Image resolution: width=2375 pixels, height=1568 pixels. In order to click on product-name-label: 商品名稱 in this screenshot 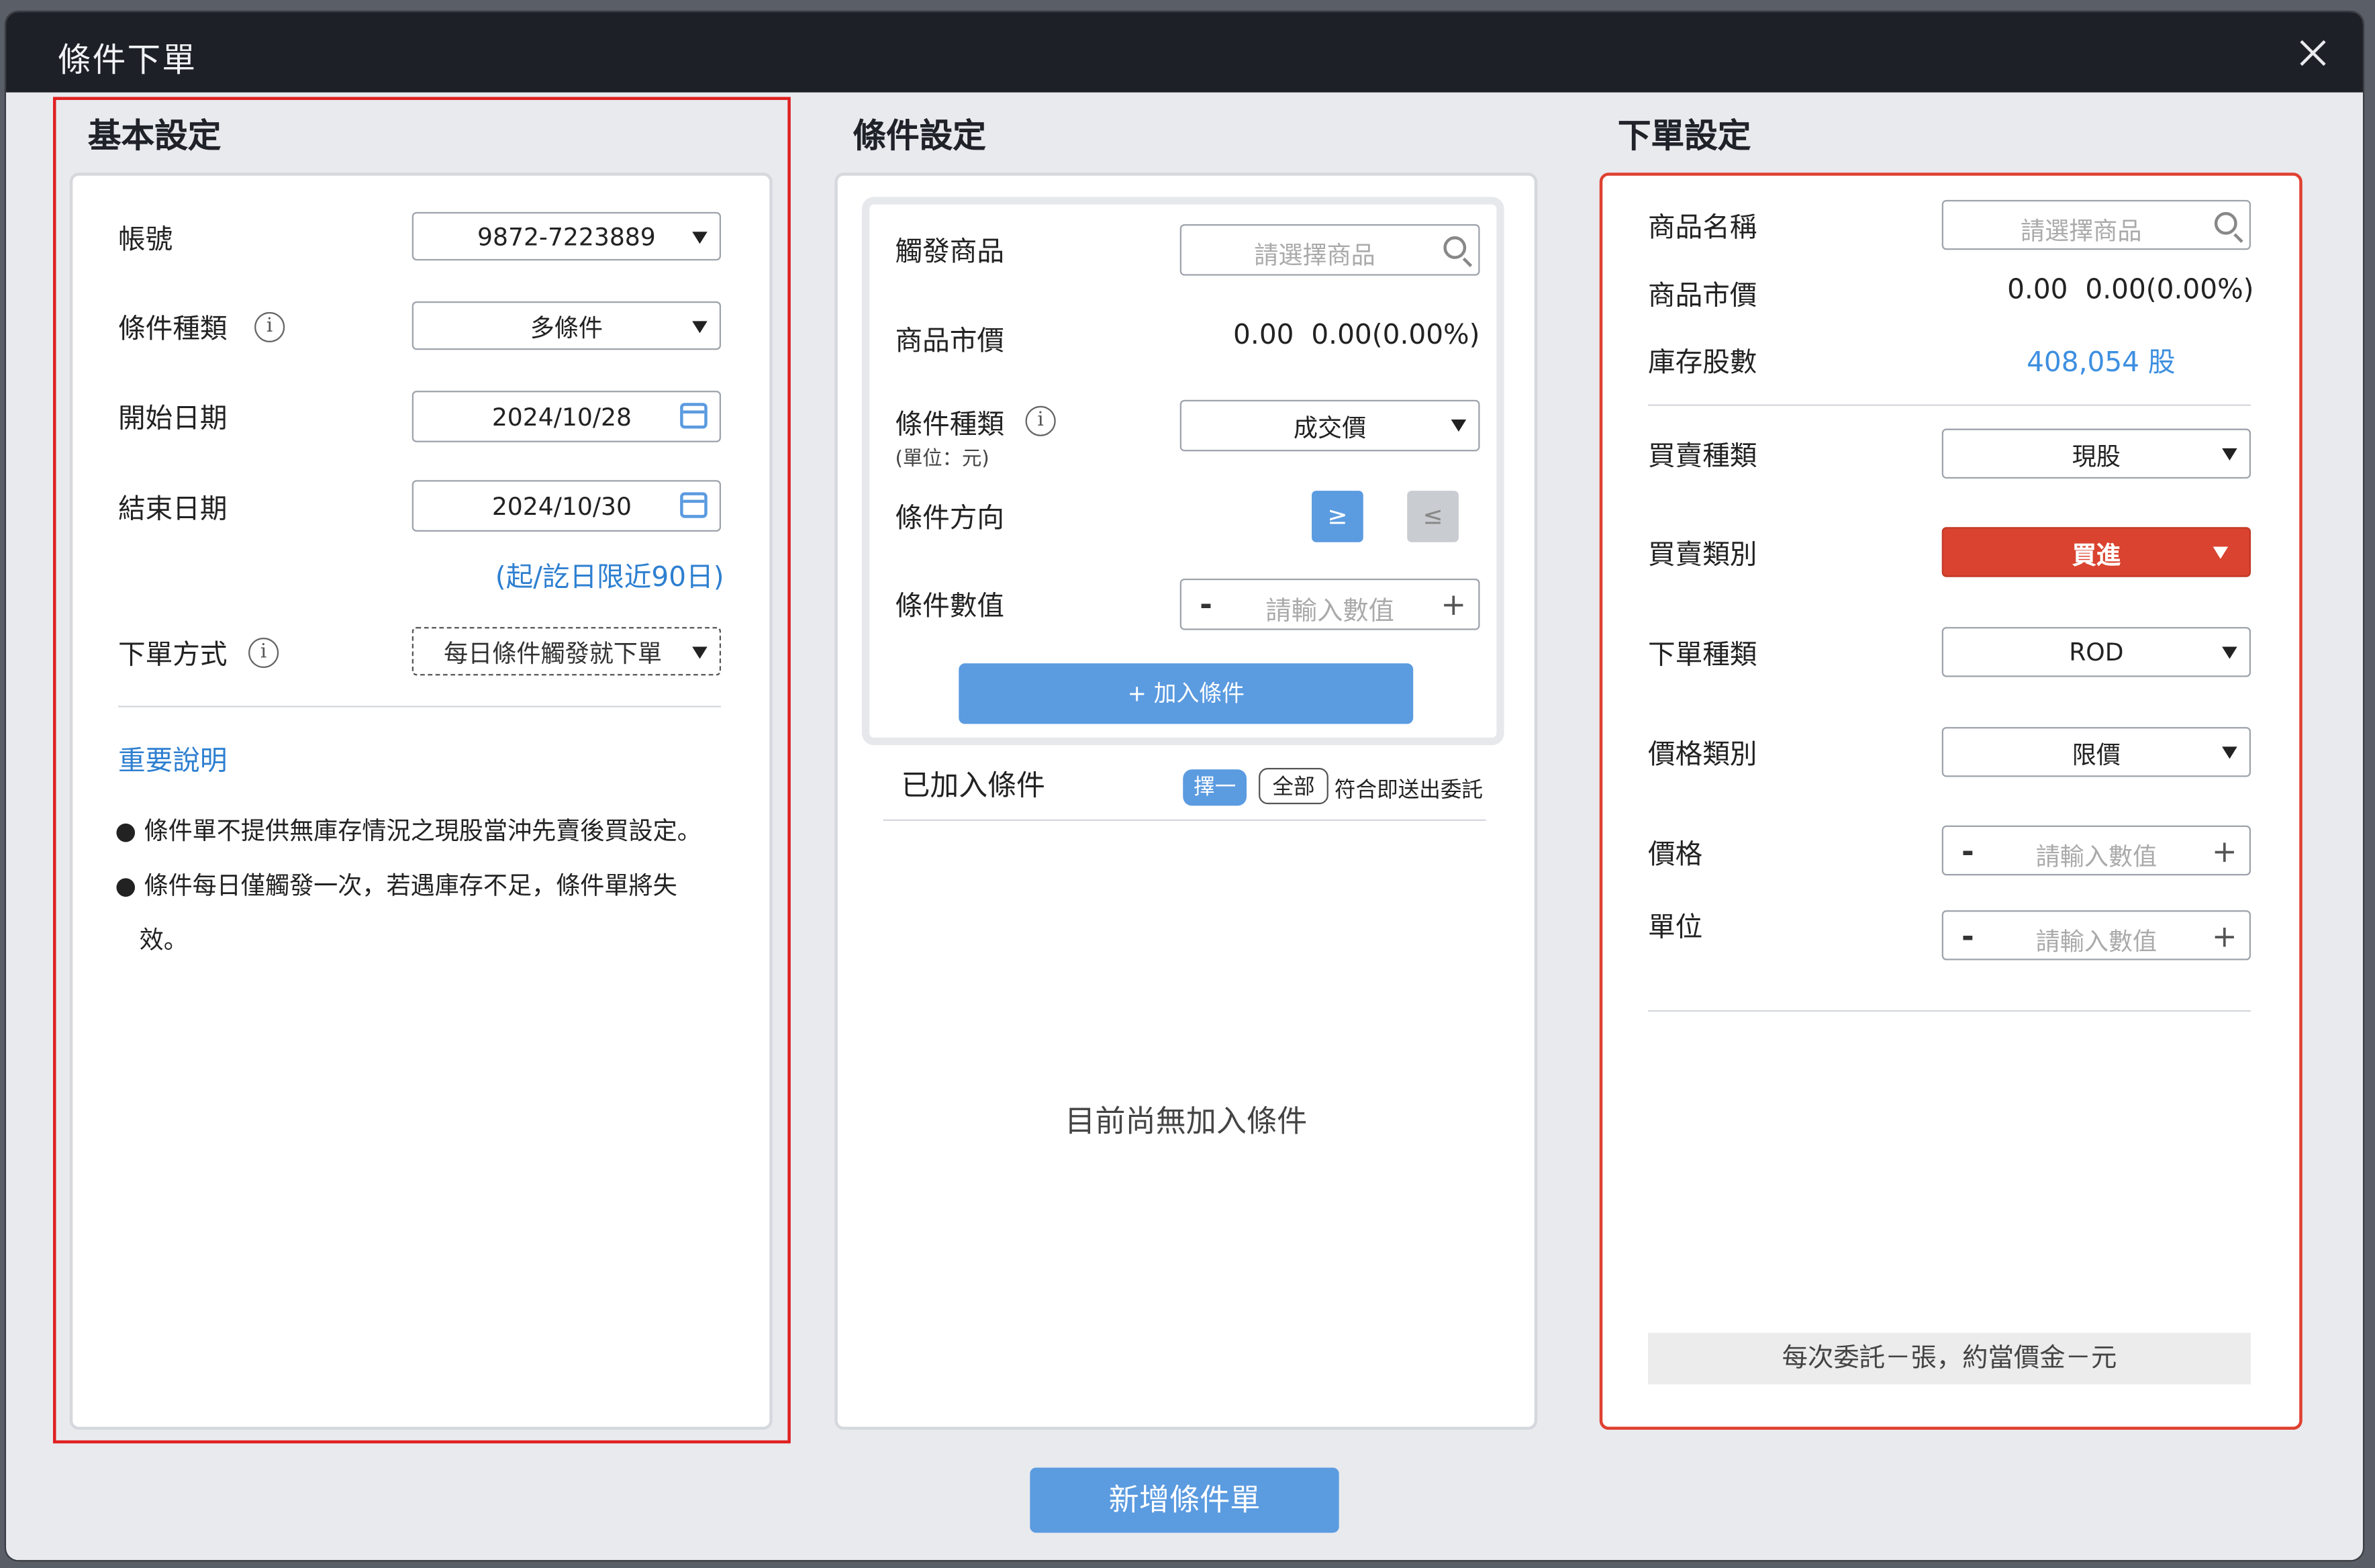, I will do `click(1702, 228)`.